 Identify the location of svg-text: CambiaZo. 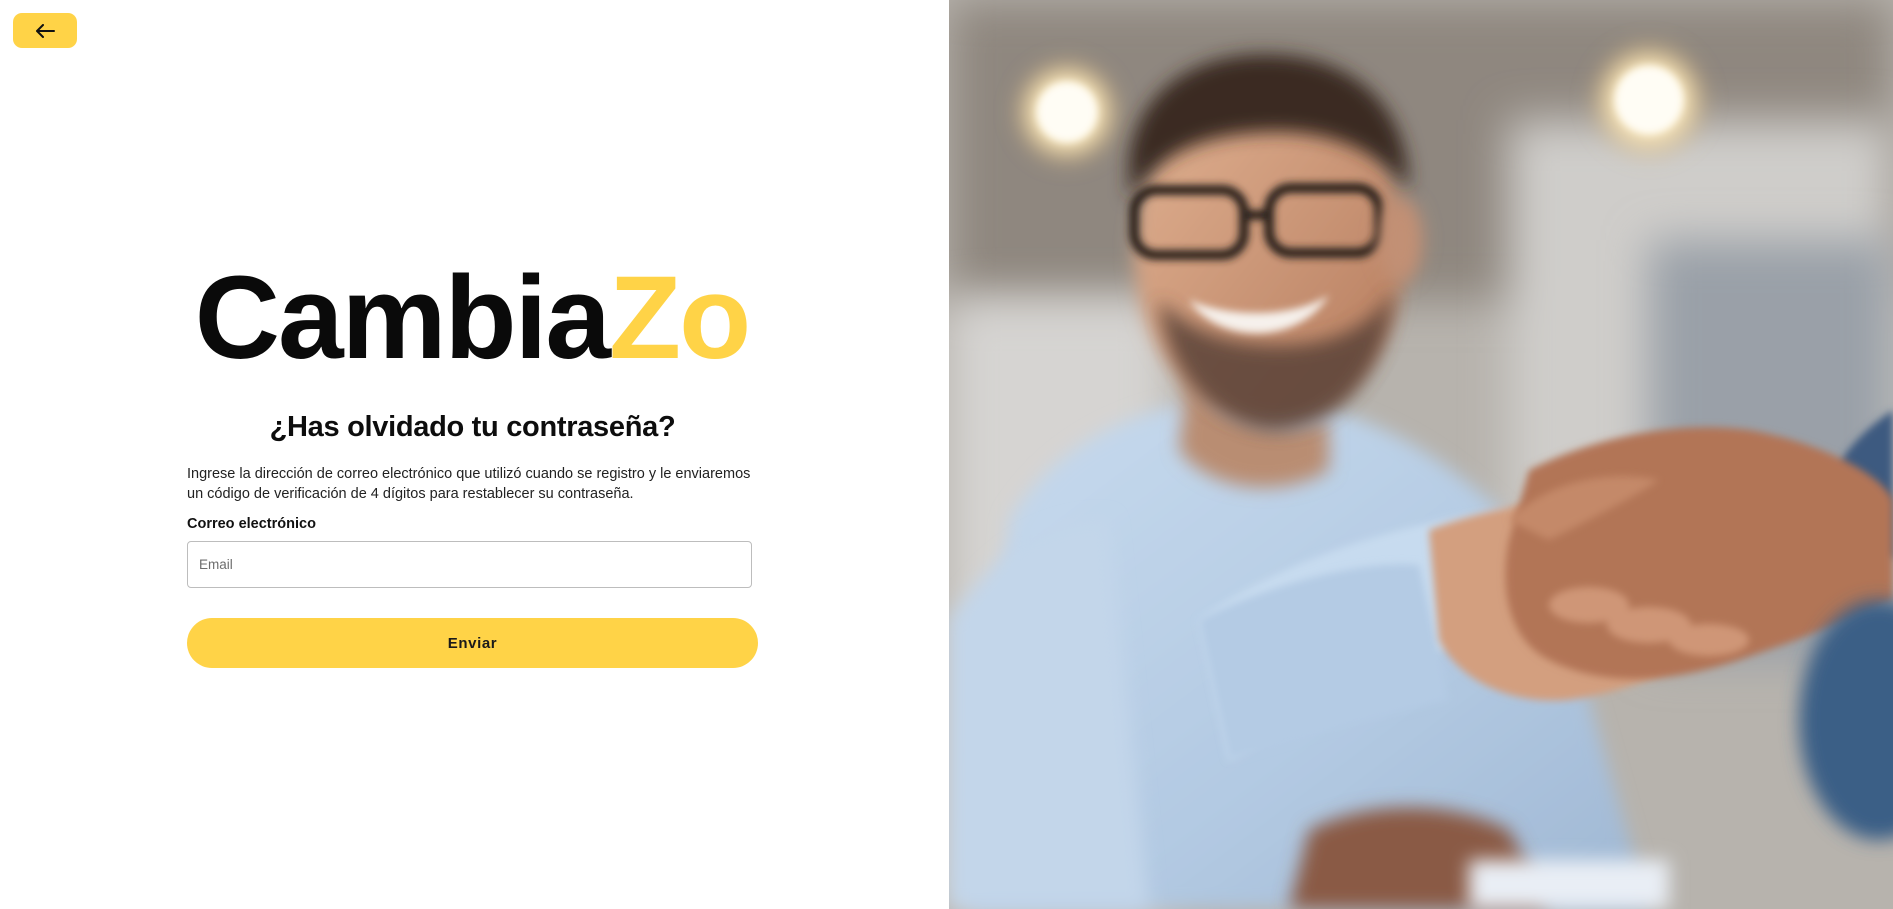
(472, 318).